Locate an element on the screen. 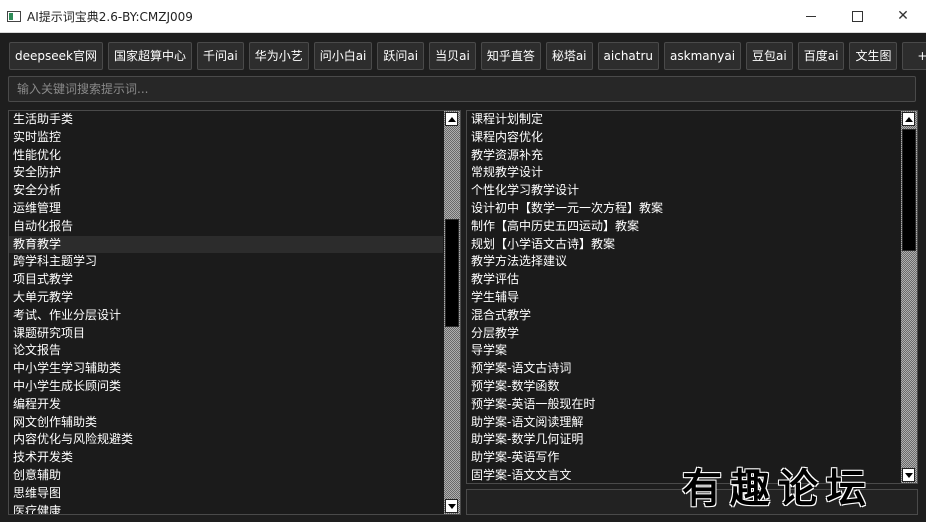 This screenshot has height=522, width=926. category-item: 实时监控 is located at coordinates (226, 138).